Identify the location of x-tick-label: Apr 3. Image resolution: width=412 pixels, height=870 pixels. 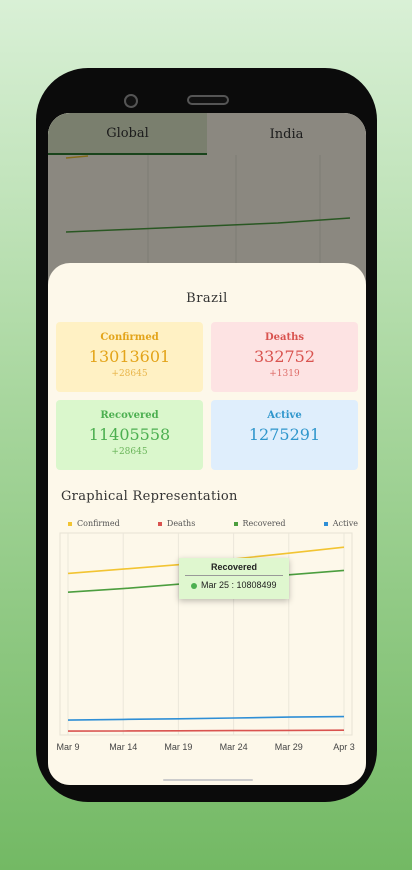
(344, 747).